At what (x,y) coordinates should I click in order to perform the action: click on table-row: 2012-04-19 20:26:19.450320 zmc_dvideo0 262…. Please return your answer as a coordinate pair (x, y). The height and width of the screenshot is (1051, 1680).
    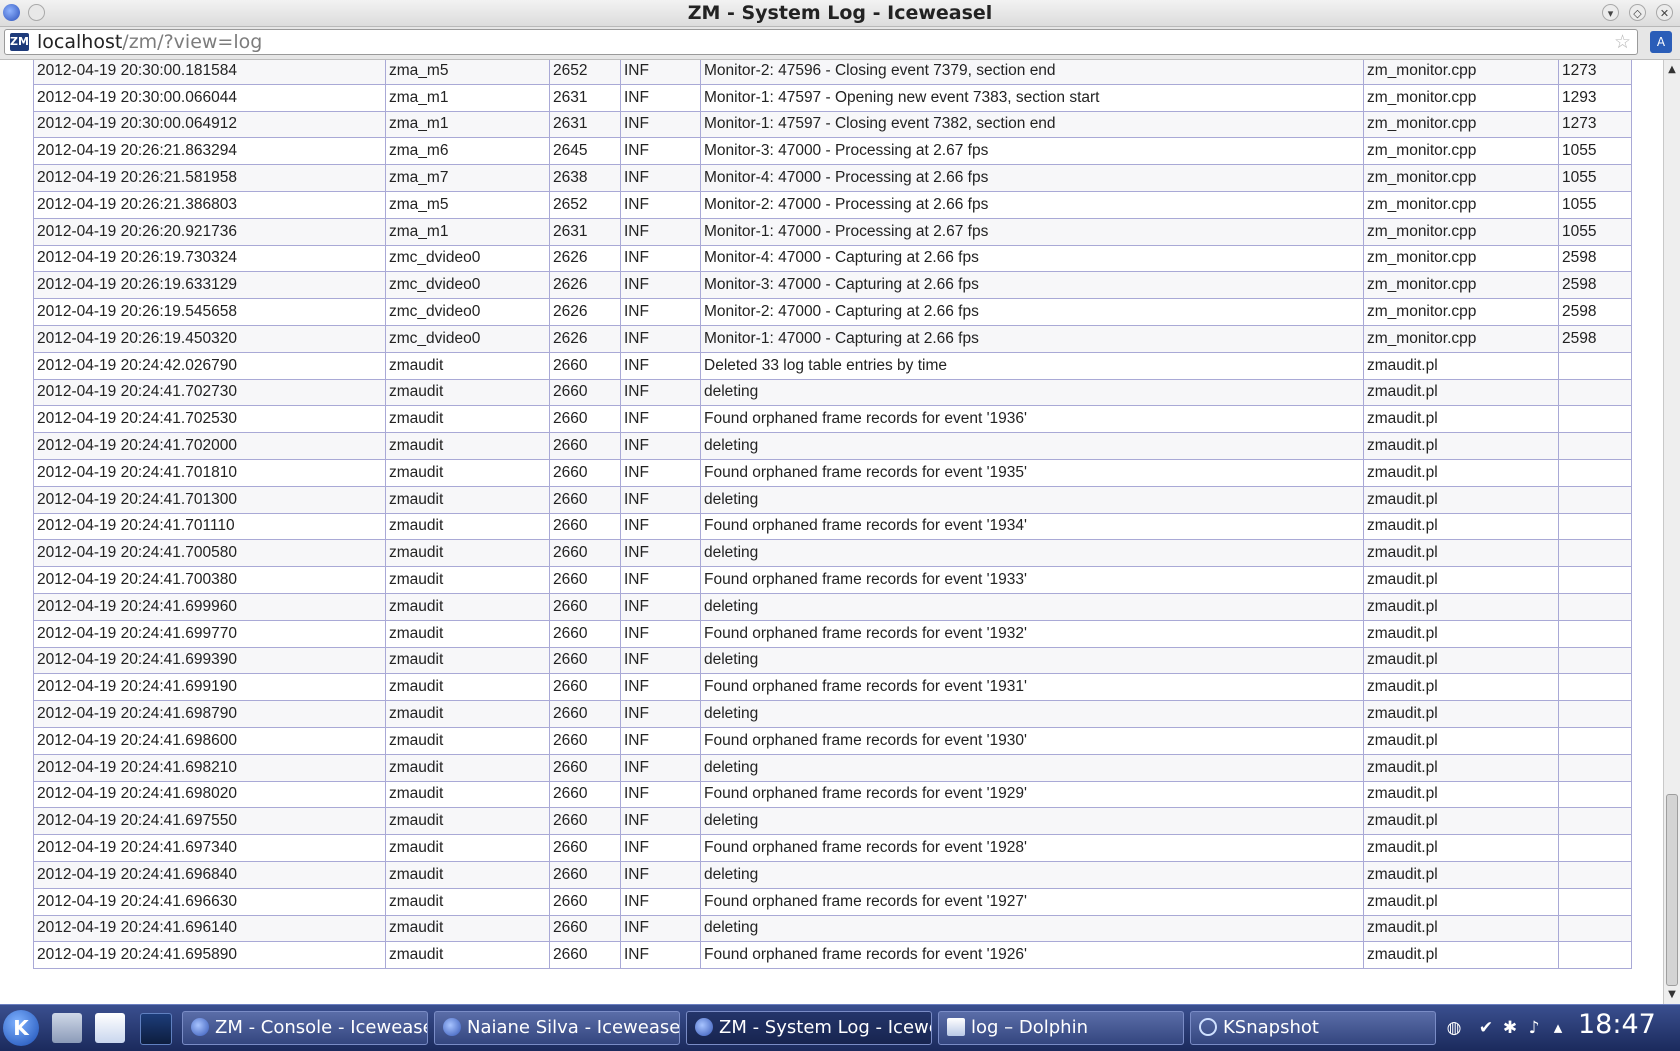
    Looking at the image, I should click on (832, 338).